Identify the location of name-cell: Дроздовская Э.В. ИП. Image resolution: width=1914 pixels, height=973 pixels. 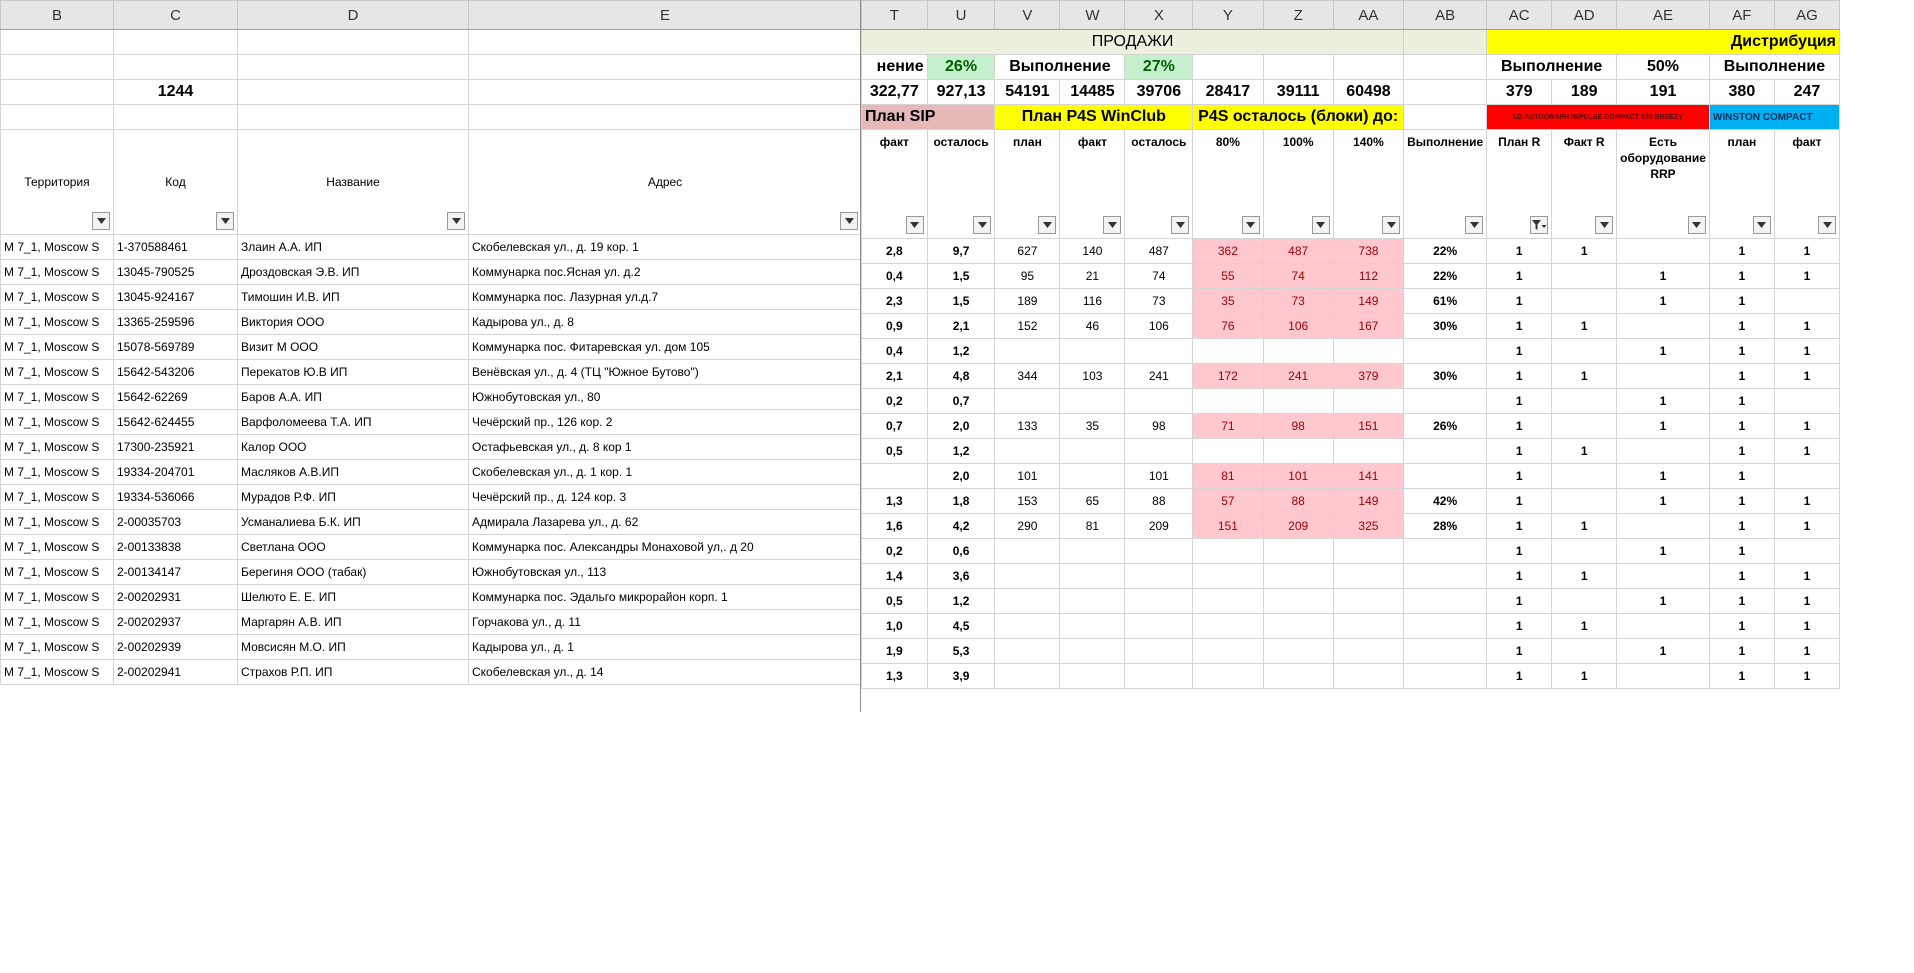
(353, 272).